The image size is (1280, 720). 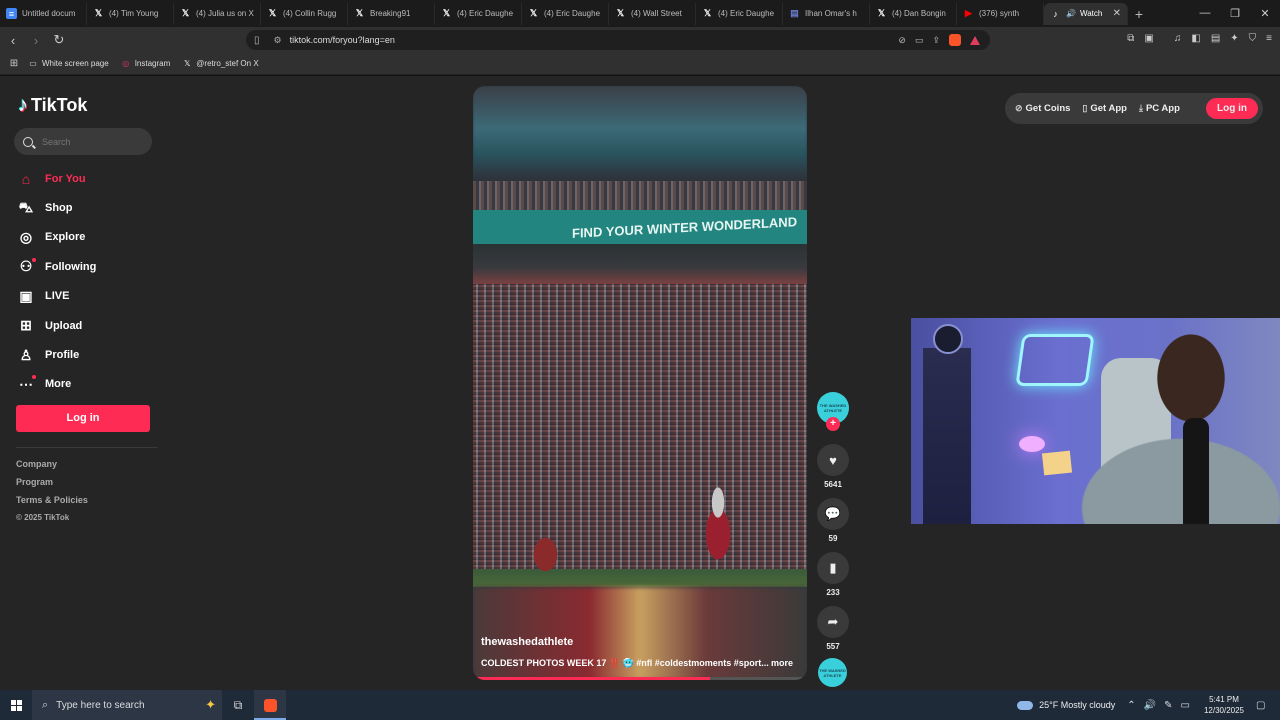 What do you see at coordinates (391, 13) in the screenshot?
I see `browser-tab: 𝕏 Breaking91` at bounding box center [391, 13].